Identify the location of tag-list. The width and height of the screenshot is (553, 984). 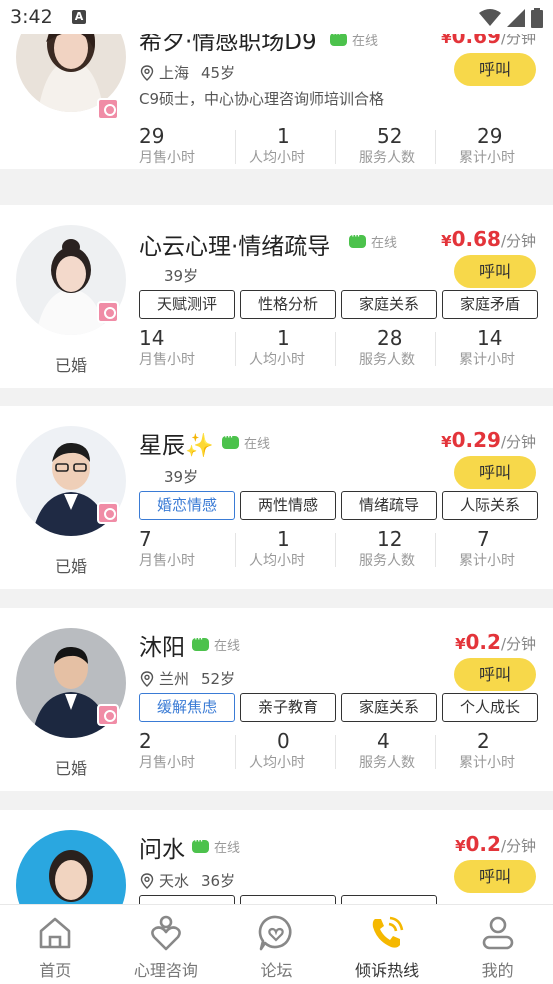
(288, 899).